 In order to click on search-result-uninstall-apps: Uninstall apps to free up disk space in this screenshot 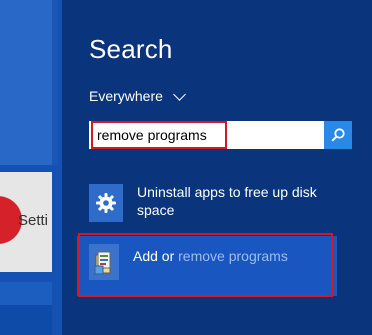, I will do `click(225, 203)`.